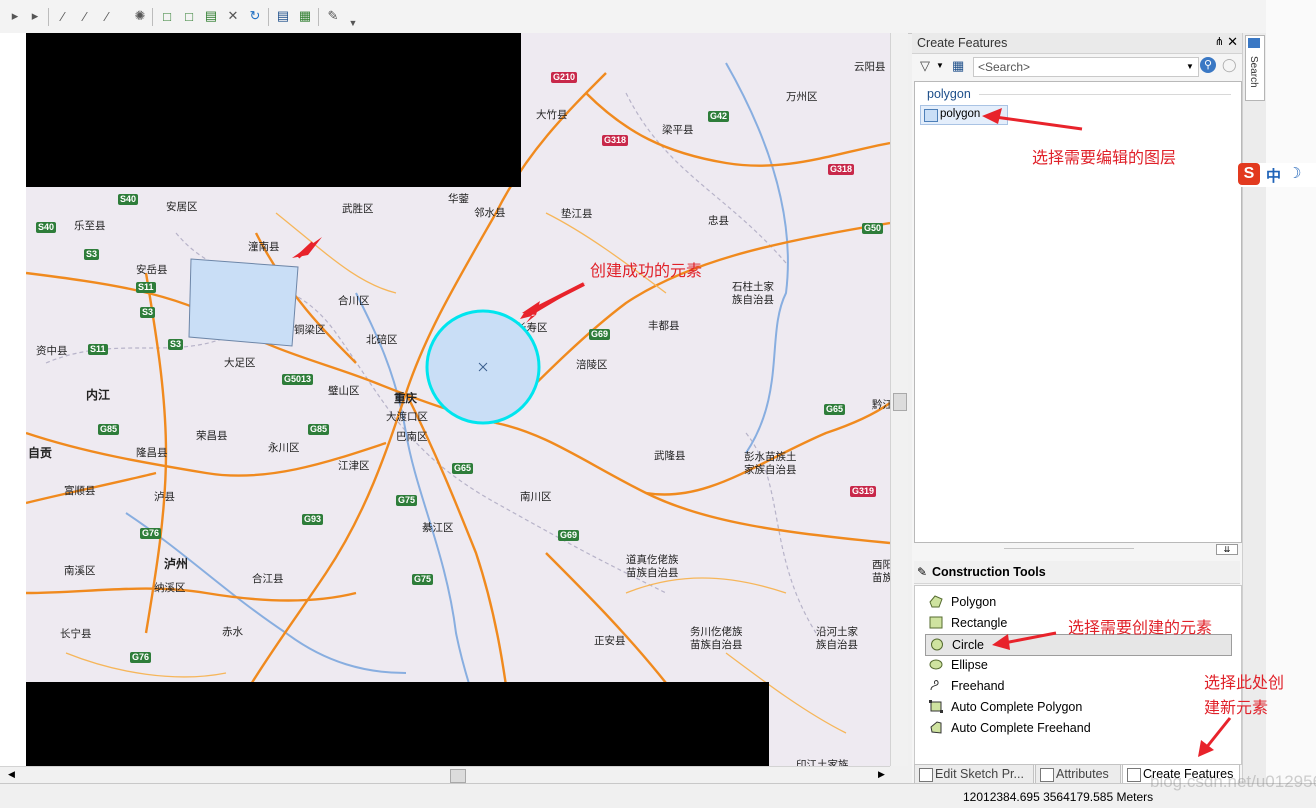  What do you see at coordinates (1047, 775) in the screenshot?
I see `attributes-icon` at bounding box center [1047, 775].